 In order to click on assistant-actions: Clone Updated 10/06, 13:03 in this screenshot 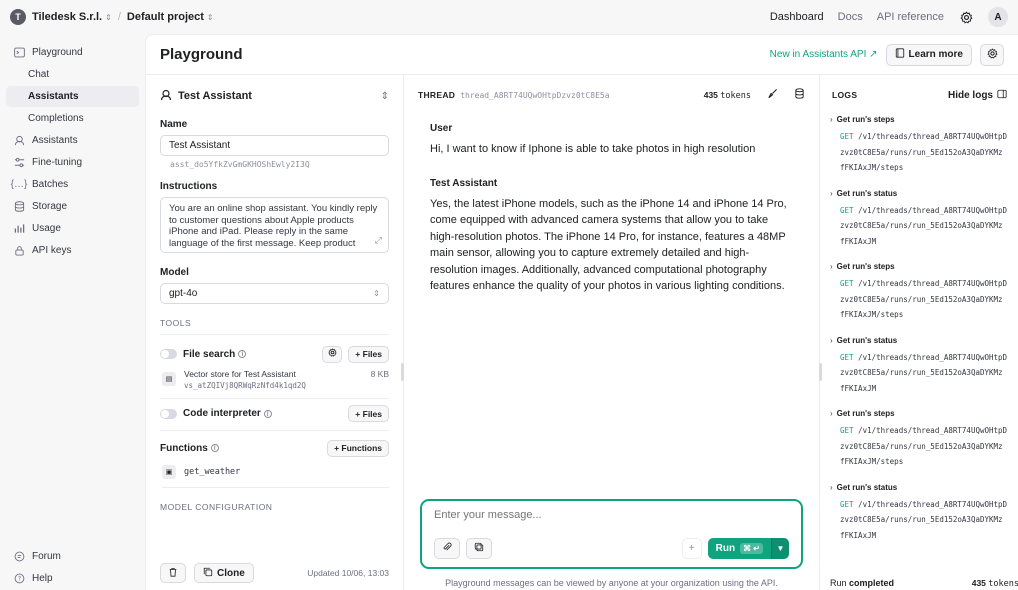, I will do `click(274, 573)`.